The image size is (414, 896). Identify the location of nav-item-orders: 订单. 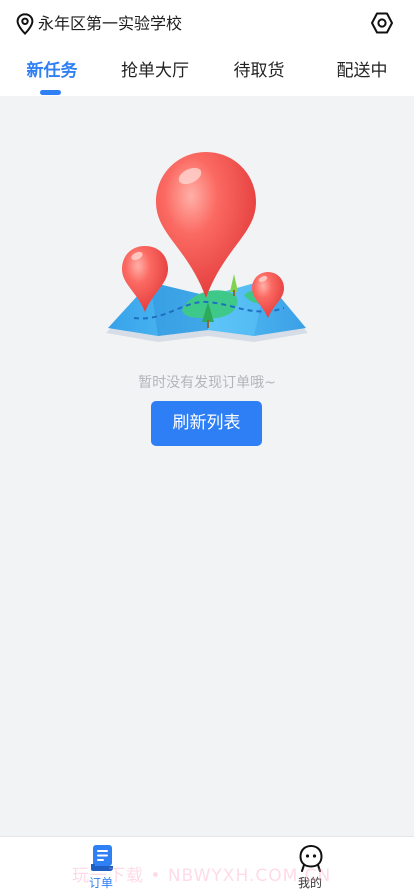
(101, 866).